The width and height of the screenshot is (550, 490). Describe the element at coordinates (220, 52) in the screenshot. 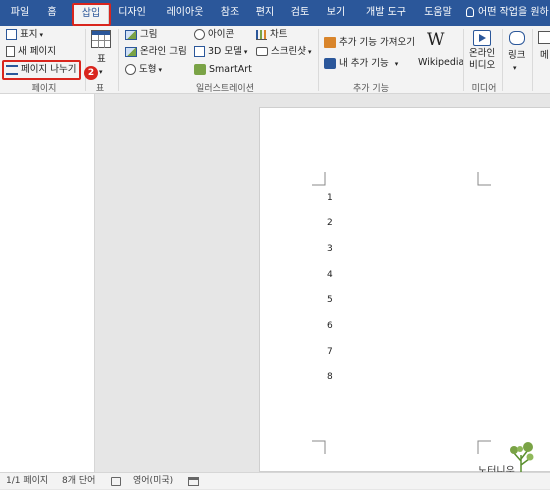

I see `3d-models-button: 3D 모델 ▾` at that location.